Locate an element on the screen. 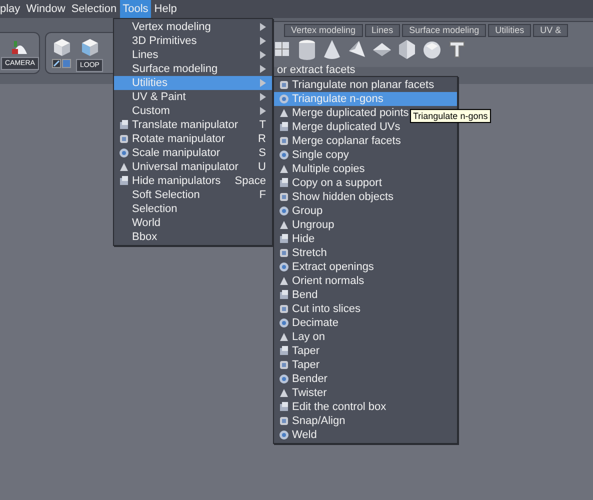 This screenshot has width=593, height=500. menu-item: Window is located at coordinates (45, 9).